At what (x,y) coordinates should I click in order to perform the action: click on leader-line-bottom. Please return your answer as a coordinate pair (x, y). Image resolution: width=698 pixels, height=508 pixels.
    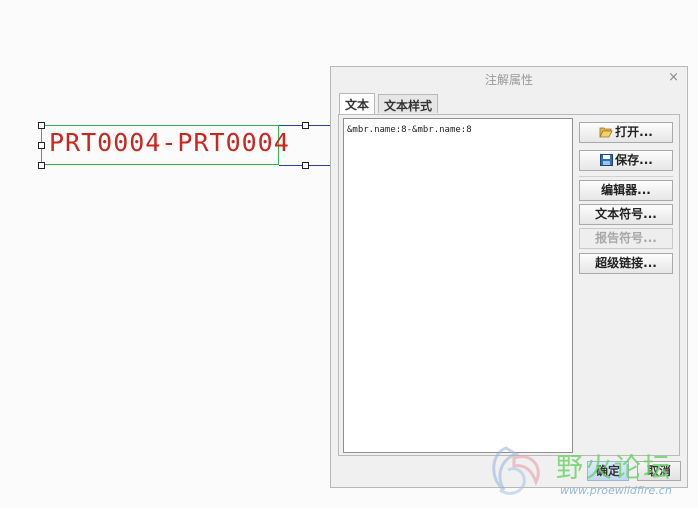
    Looking at the image, I should click on (290, 165).